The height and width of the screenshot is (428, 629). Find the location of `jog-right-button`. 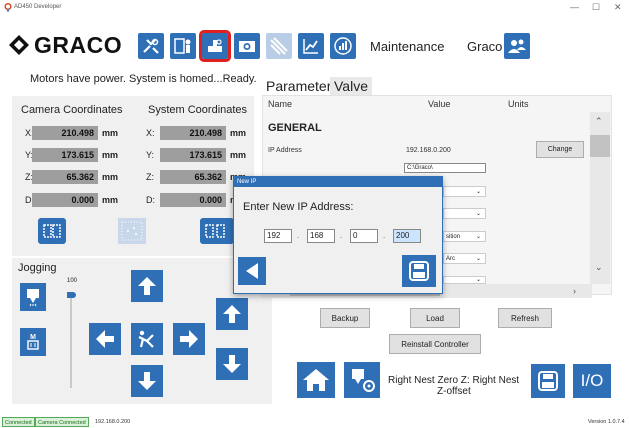

jog-right-button is located at coordinates (189, 339).